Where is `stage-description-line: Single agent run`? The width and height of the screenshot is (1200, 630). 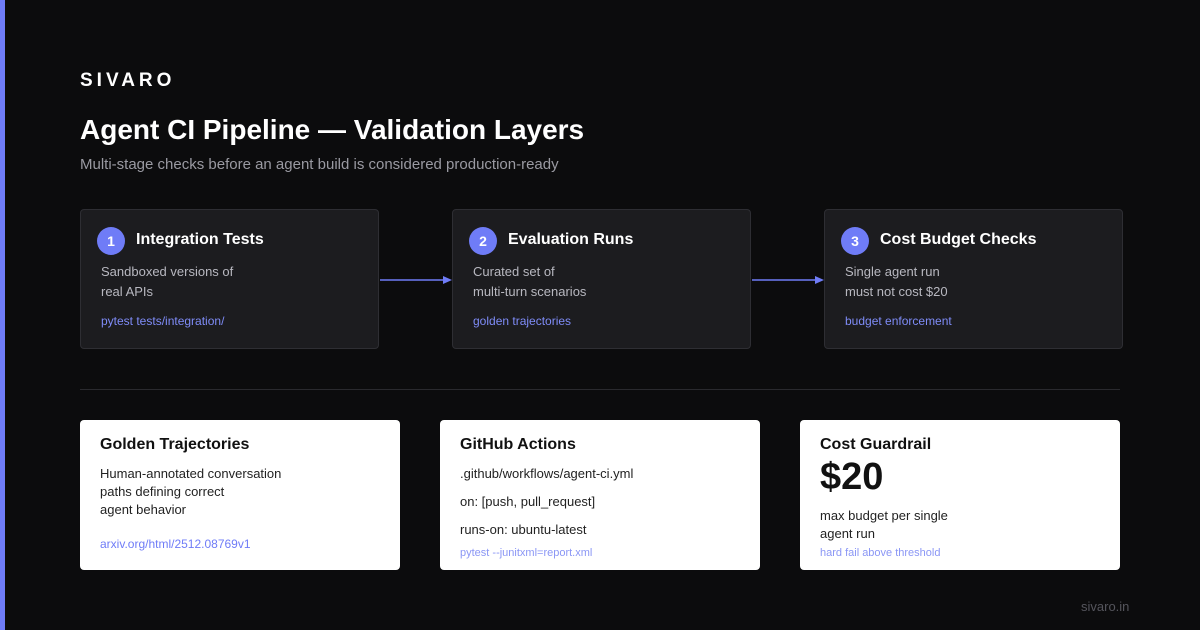
stage-description-line: Single agent run is located at coordinates (892, 271).